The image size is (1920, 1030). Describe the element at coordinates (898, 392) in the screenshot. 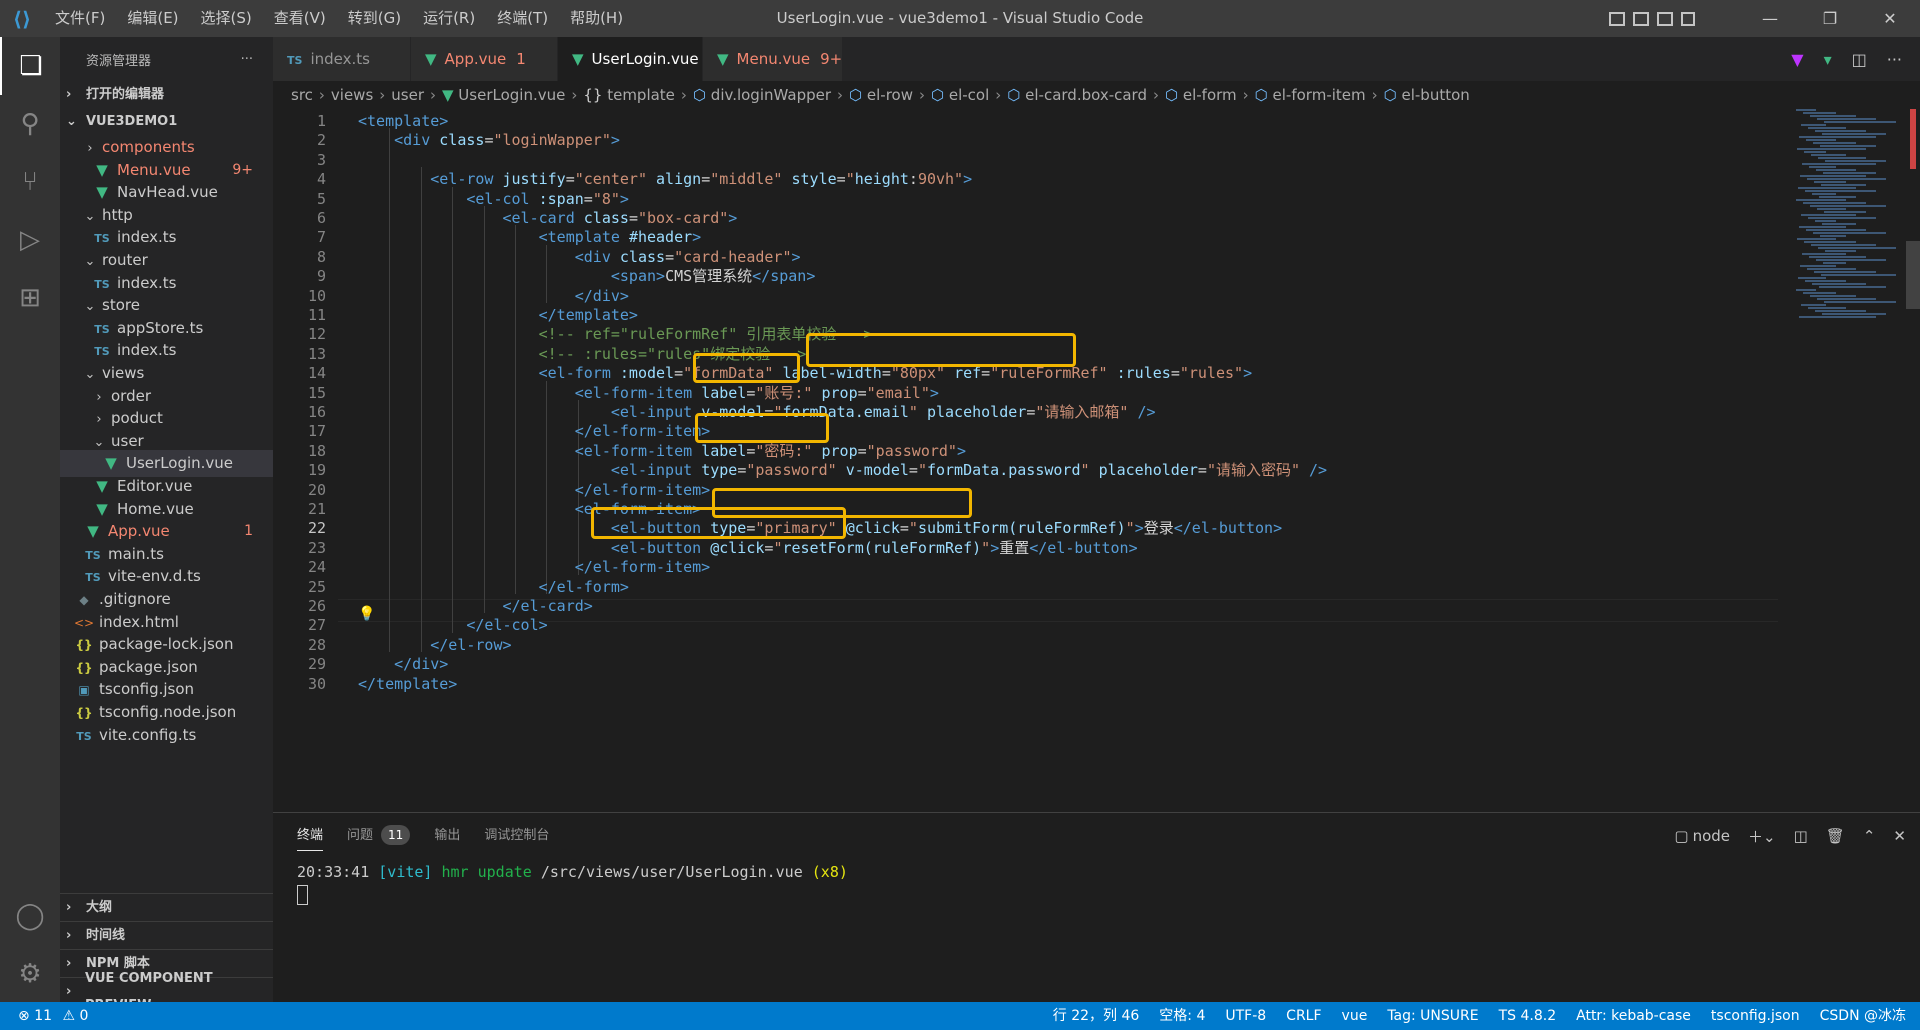

I see `code-token: "email"` at that location.